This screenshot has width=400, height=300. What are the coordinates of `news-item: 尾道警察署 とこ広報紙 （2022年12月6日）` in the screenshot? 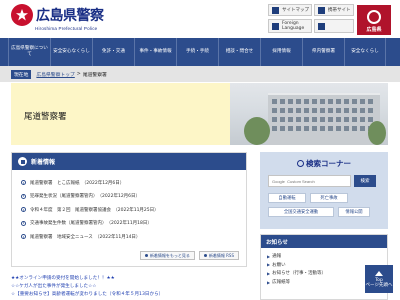 It's located at (133, 183).